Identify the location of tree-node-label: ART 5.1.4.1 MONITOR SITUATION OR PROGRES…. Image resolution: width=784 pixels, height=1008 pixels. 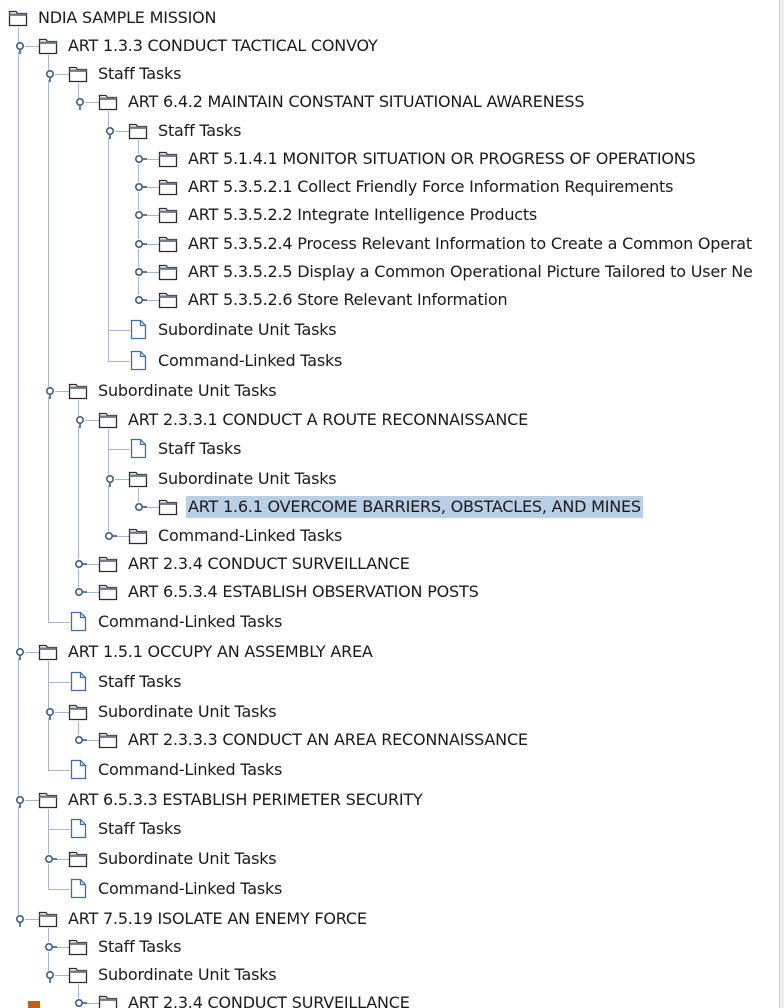
(441, 159).